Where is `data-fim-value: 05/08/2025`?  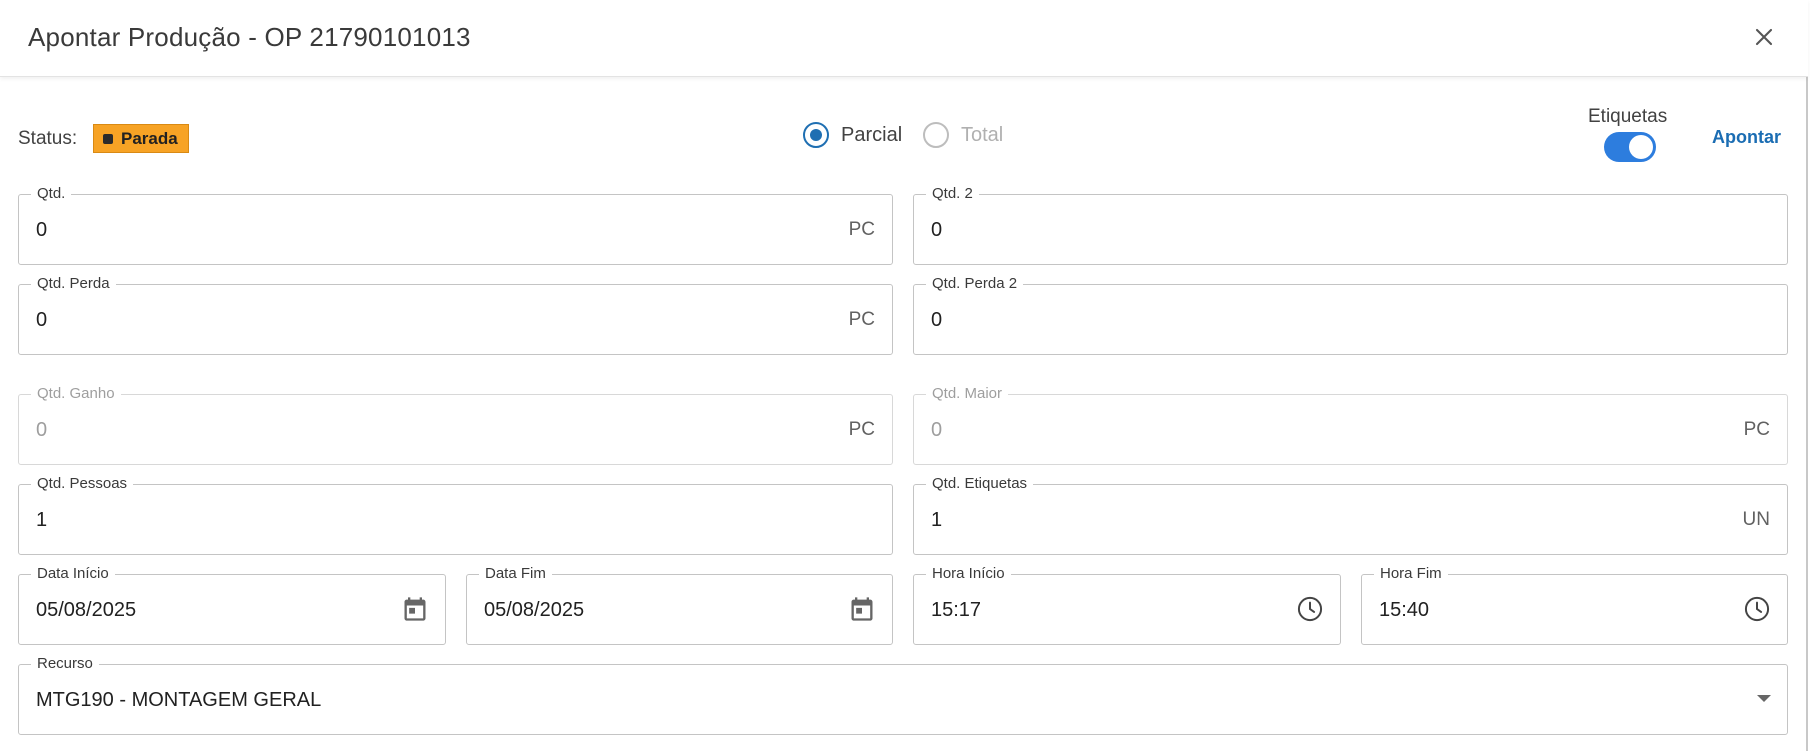
data-fim-value: 05/08/2025 is located at coordinates (534, 610).